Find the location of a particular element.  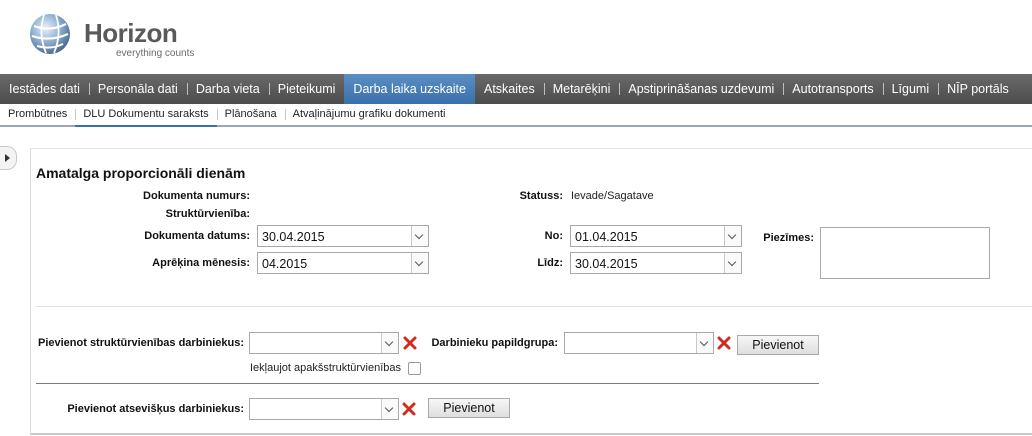

calc-month-value: 04.2015 is located at coordinates (285, 264).